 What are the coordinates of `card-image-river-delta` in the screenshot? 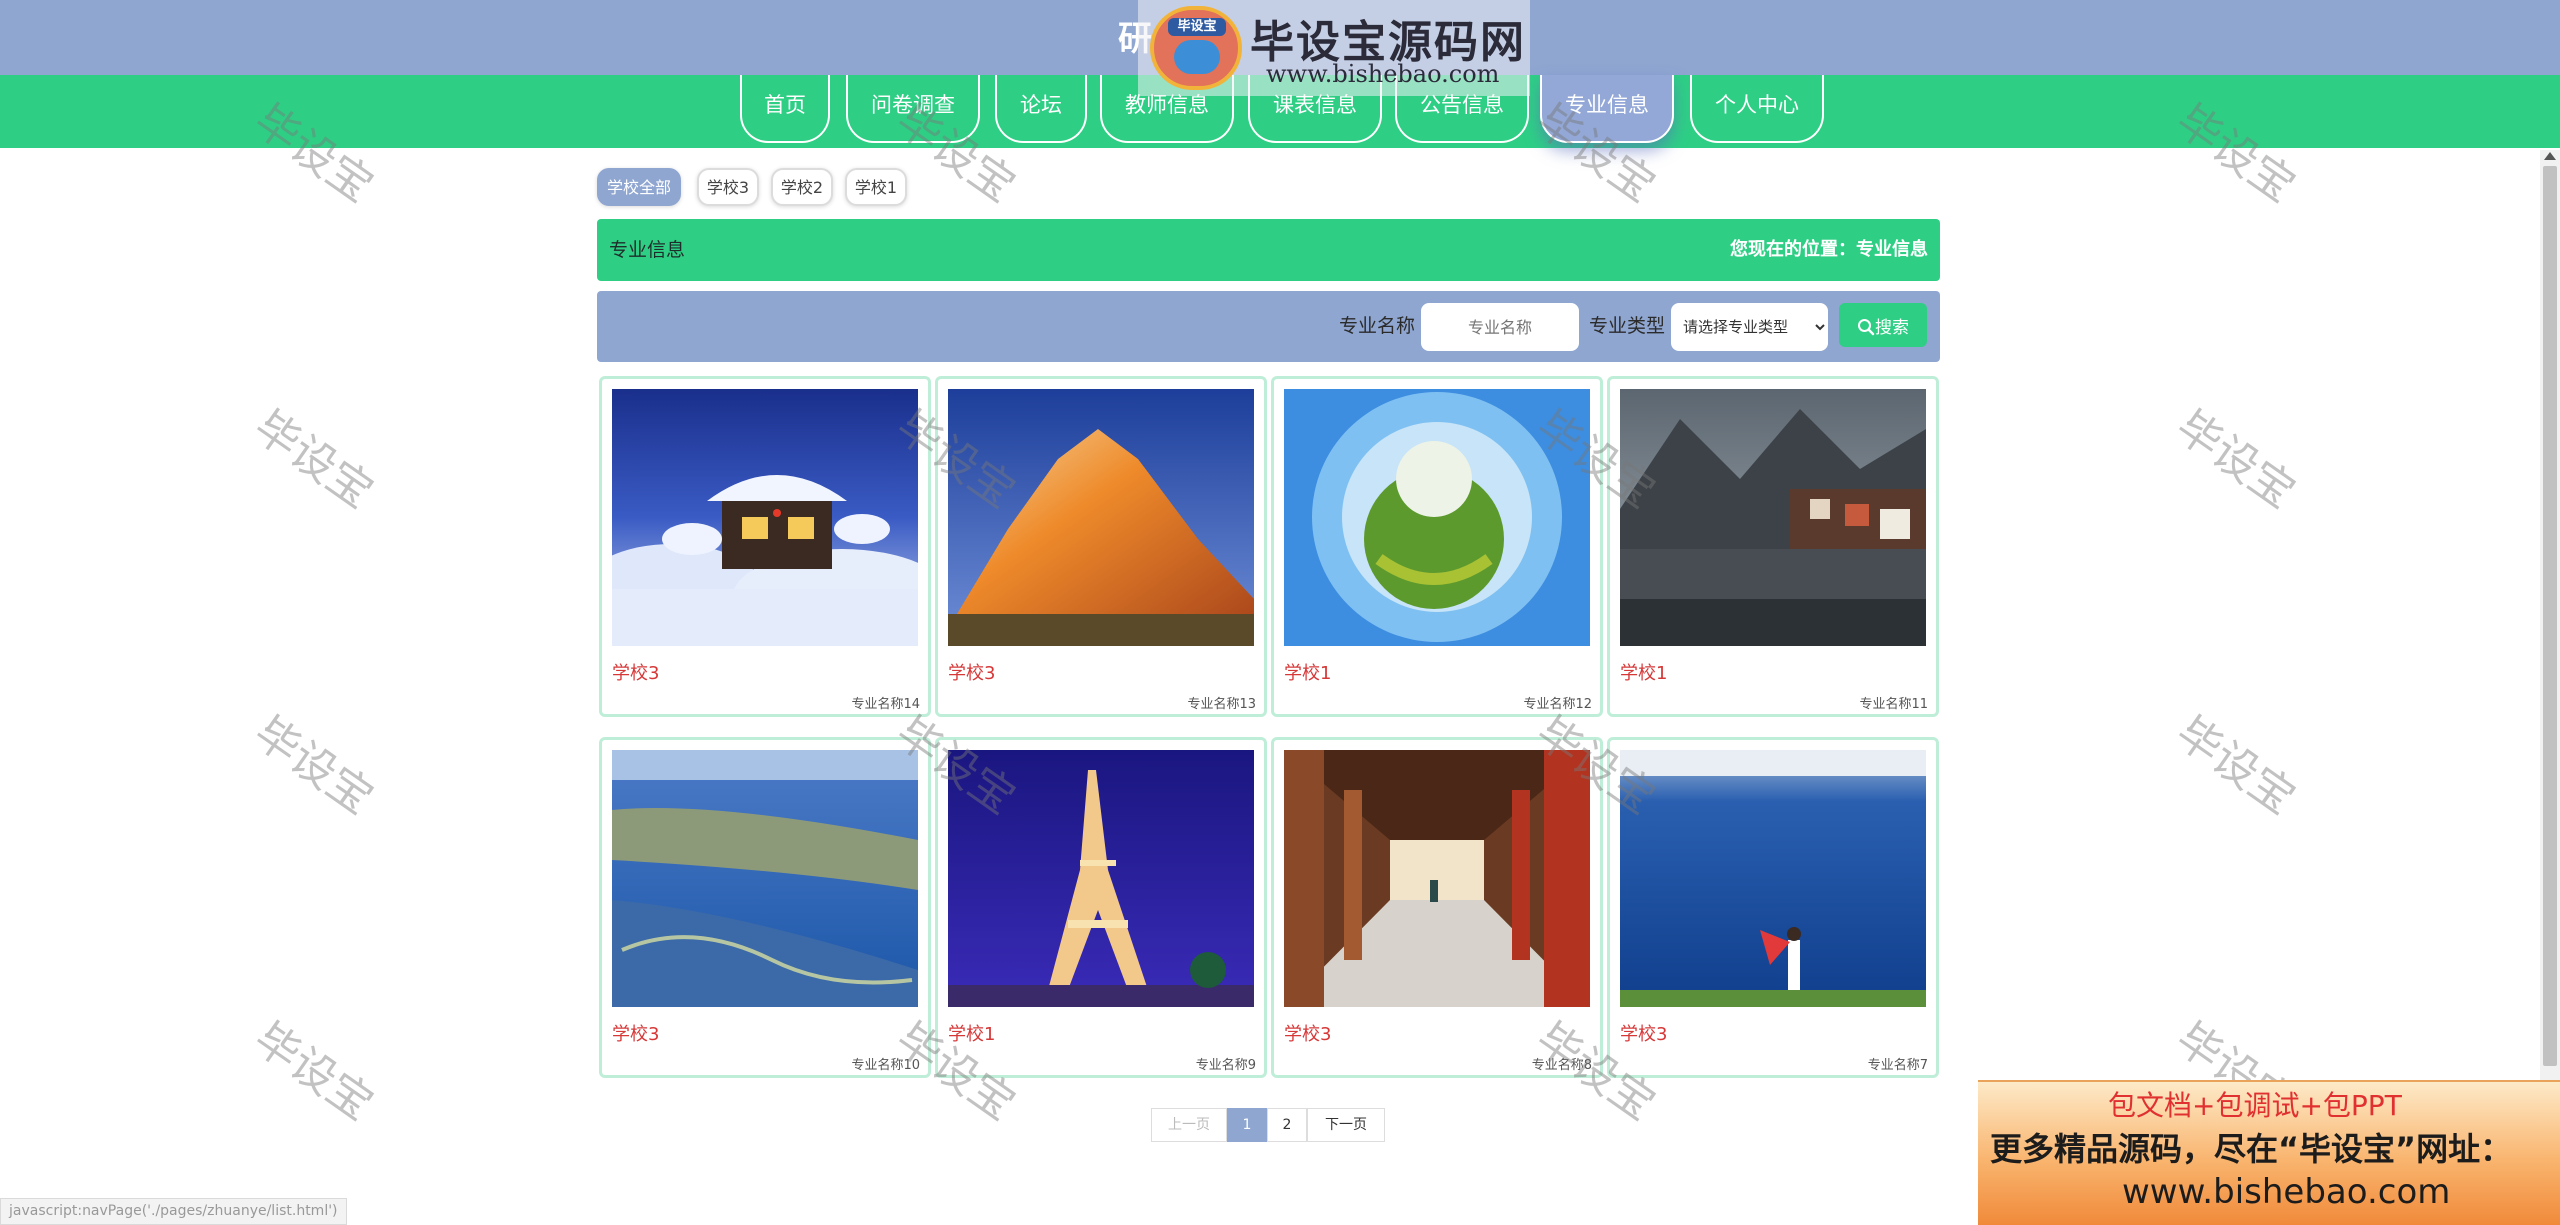 It's located at (765, 878).